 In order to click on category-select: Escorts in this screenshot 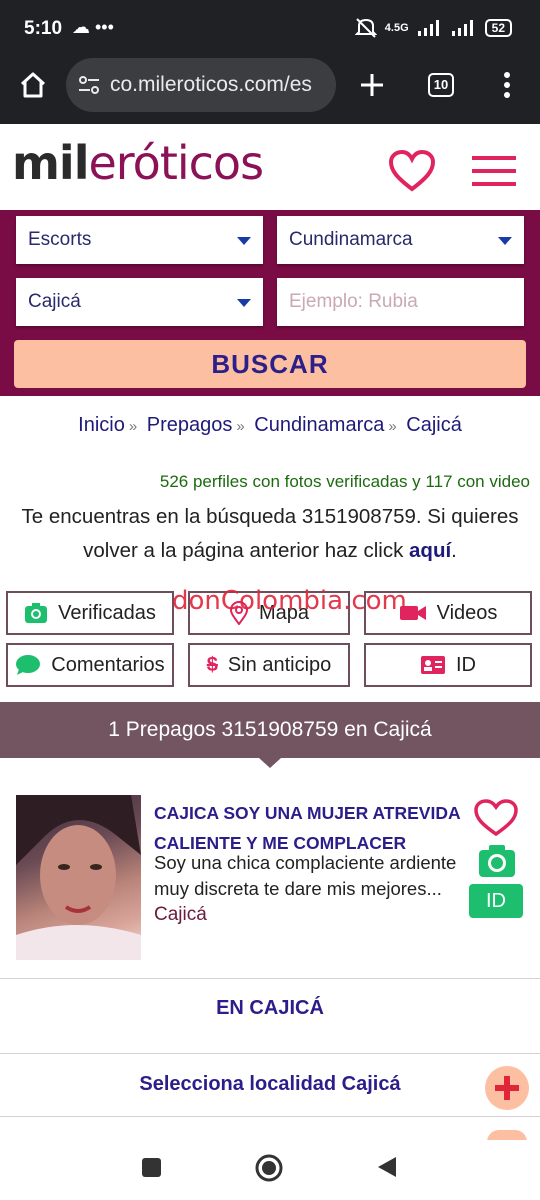, I will do `click(139, 240)`.